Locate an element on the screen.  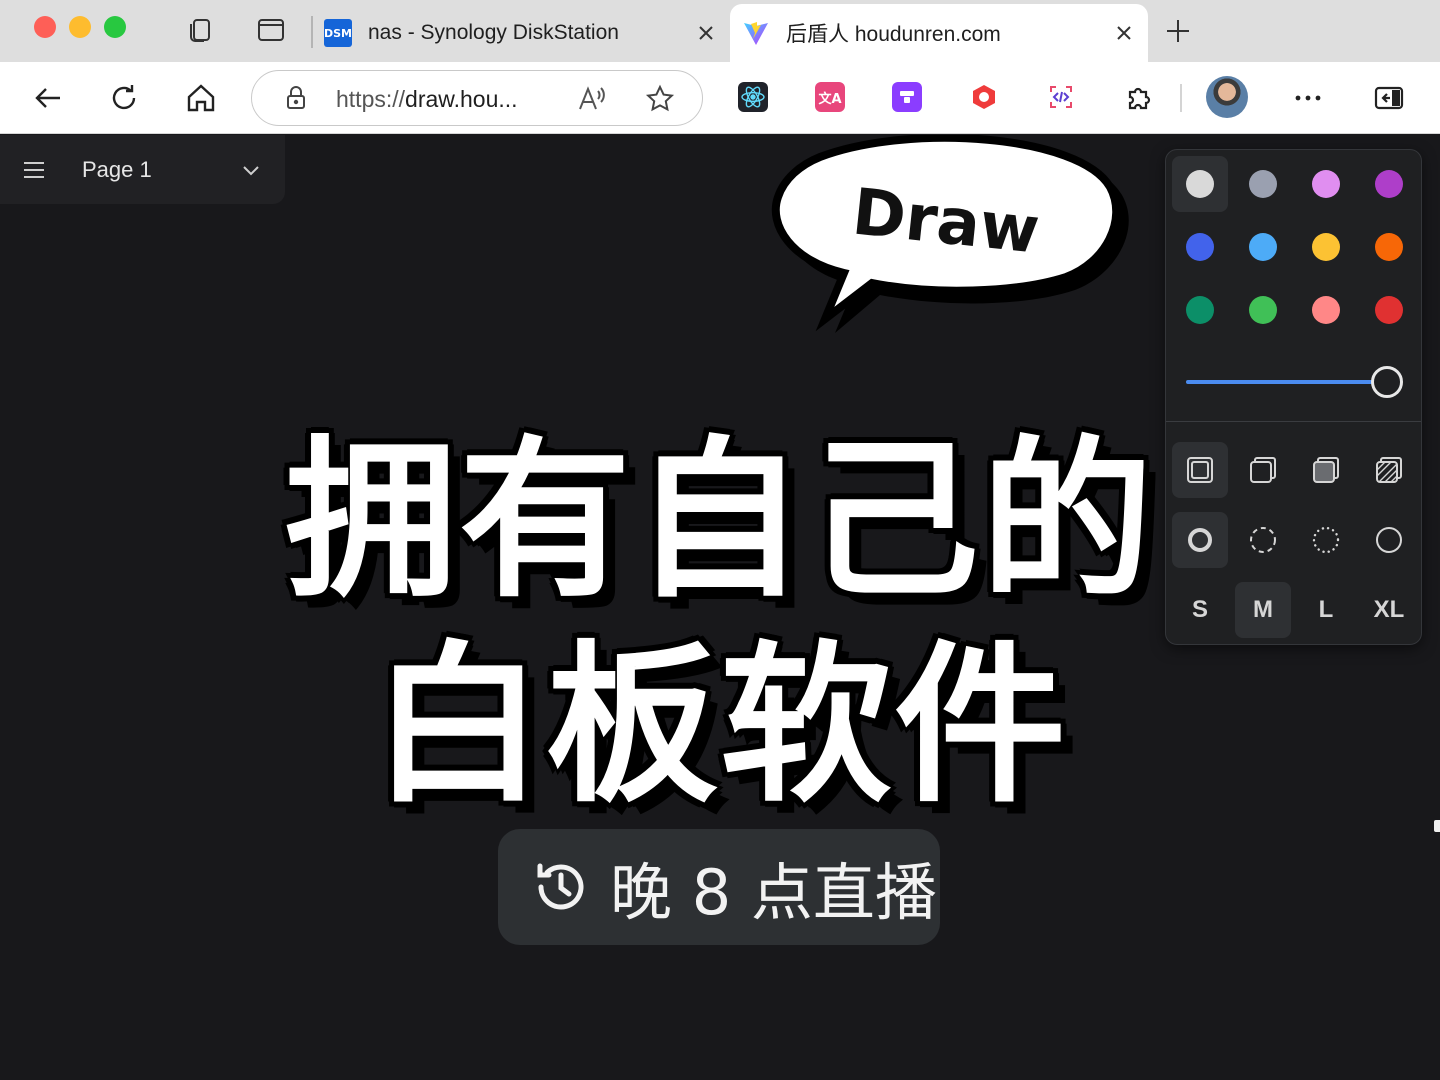
vertical-tabs-icon is located at coordinates (271, 30).